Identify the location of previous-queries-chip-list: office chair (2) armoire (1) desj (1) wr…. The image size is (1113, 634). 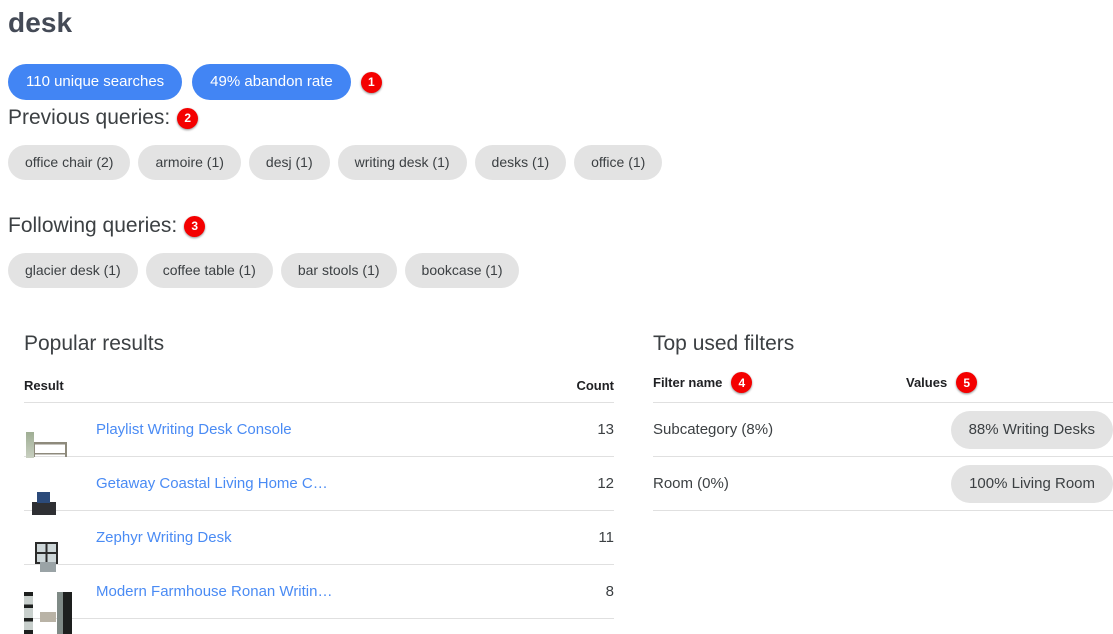
(335, 162).